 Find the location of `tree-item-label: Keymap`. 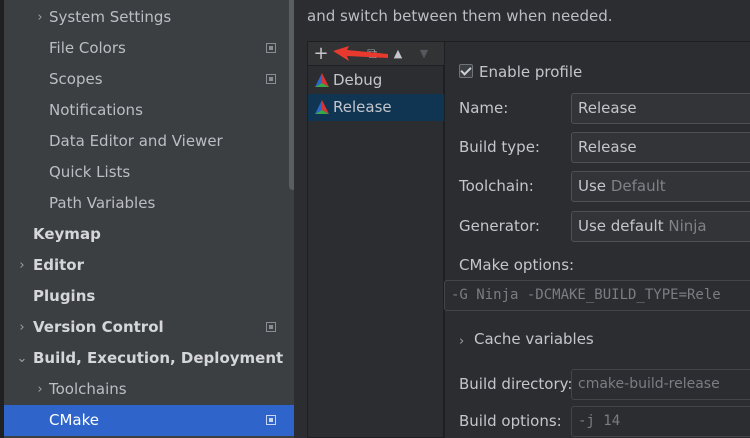

tree-item-label: Keymap is located at coordinates (67, 234).